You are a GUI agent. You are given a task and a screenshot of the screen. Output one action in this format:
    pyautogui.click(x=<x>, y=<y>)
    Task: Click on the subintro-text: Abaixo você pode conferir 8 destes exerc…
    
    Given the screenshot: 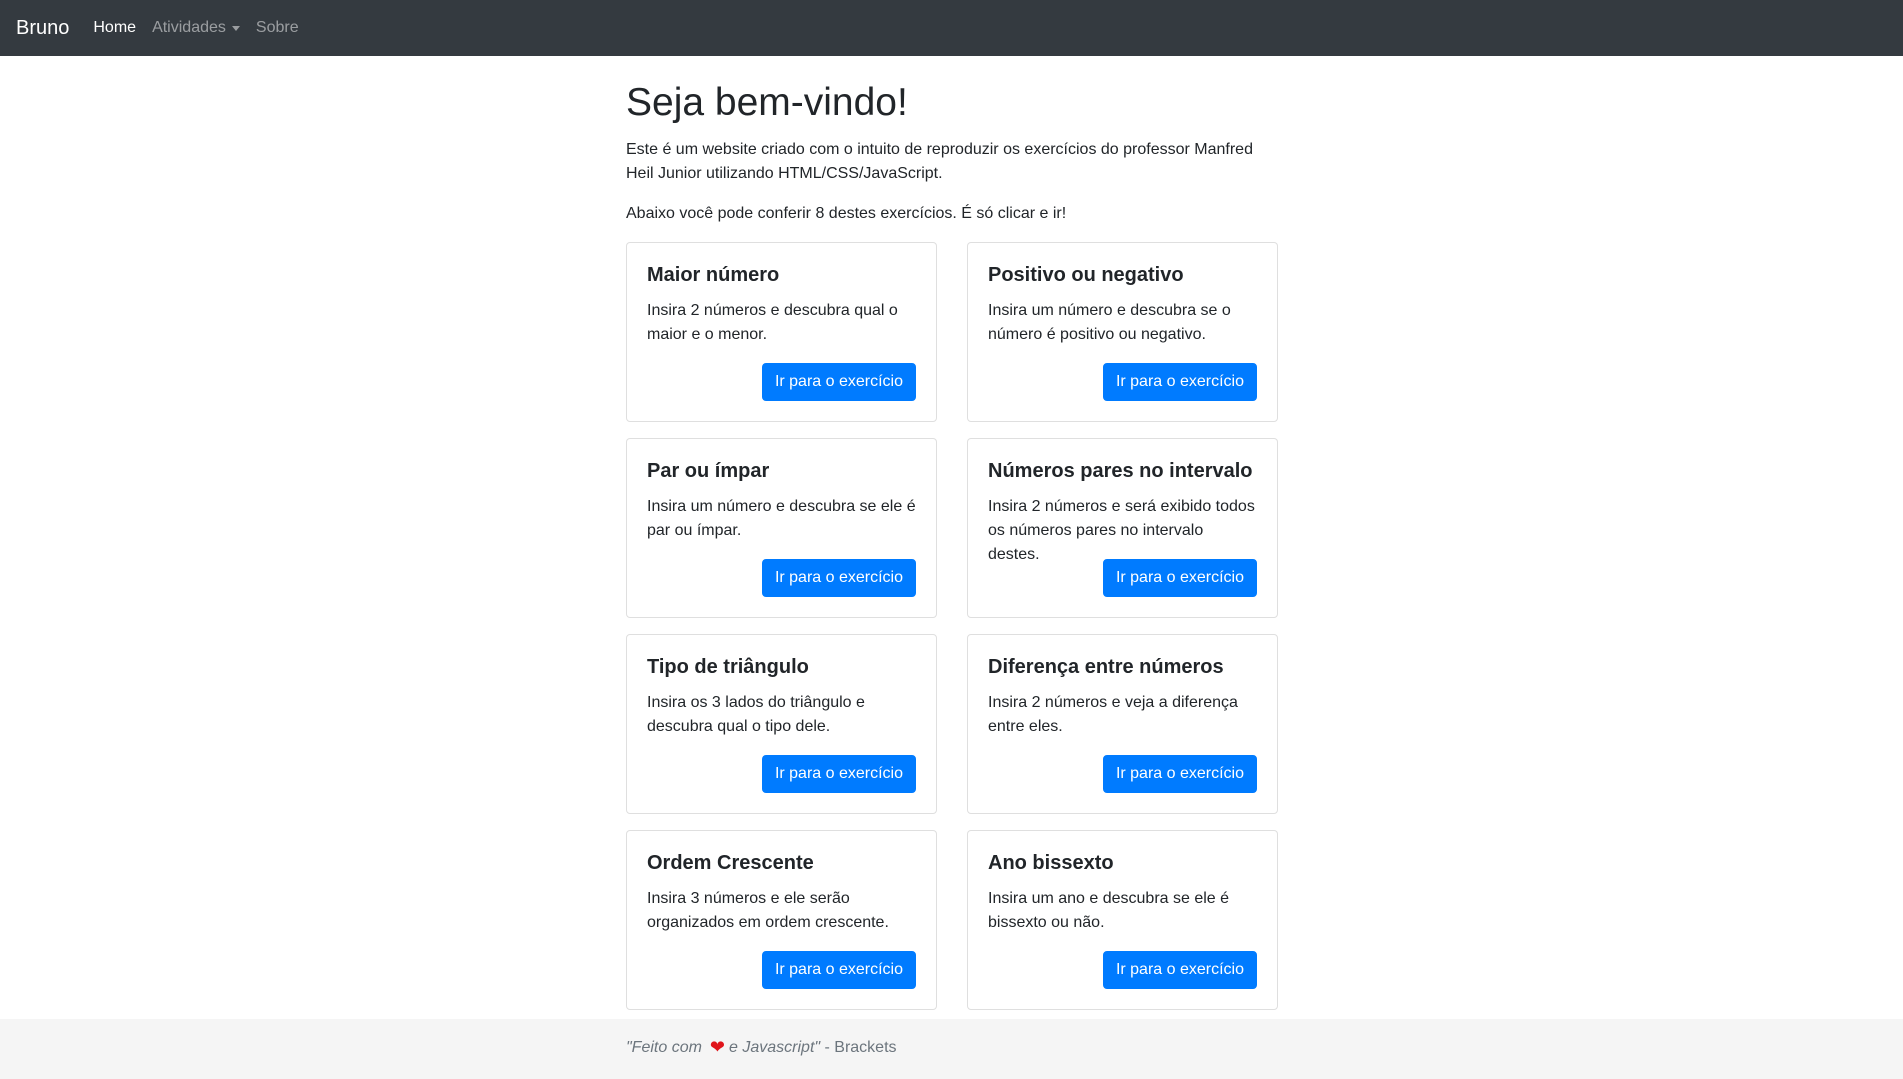 What is the action you would take?
    pyautogui.click(x=846, y=213)
    